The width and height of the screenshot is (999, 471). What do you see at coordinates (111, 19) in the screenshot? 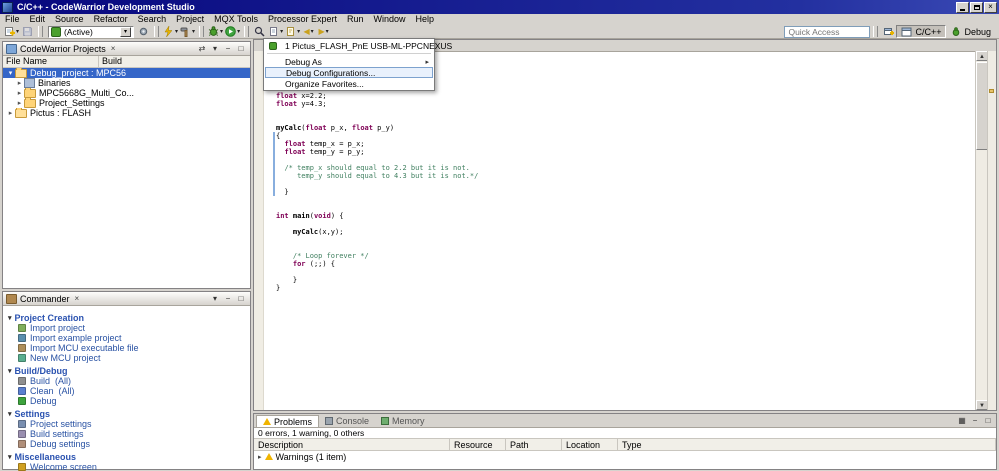
I see `menu-refactor: Refactor` at bounding box center [111, 19].